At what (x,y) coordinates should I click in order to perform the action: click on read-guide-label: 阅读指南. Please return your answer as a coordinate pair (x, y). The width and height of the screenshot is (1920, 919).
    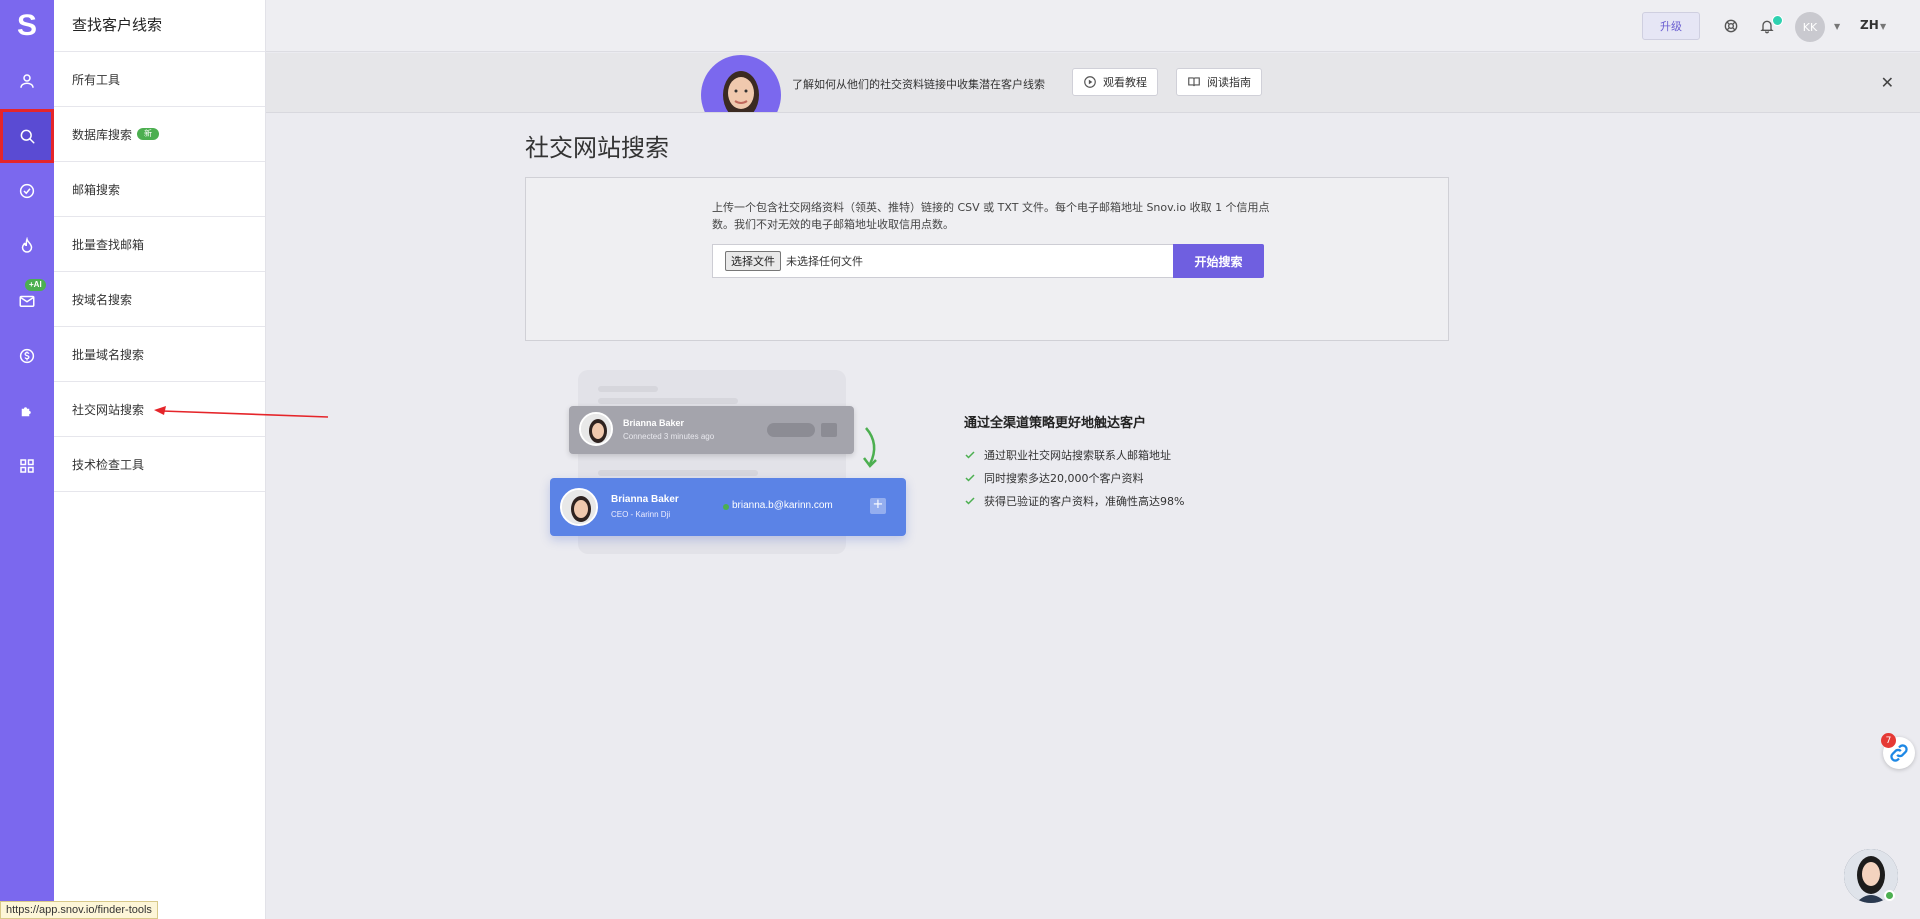
    Looking at the image, I should click on (1229, 82).